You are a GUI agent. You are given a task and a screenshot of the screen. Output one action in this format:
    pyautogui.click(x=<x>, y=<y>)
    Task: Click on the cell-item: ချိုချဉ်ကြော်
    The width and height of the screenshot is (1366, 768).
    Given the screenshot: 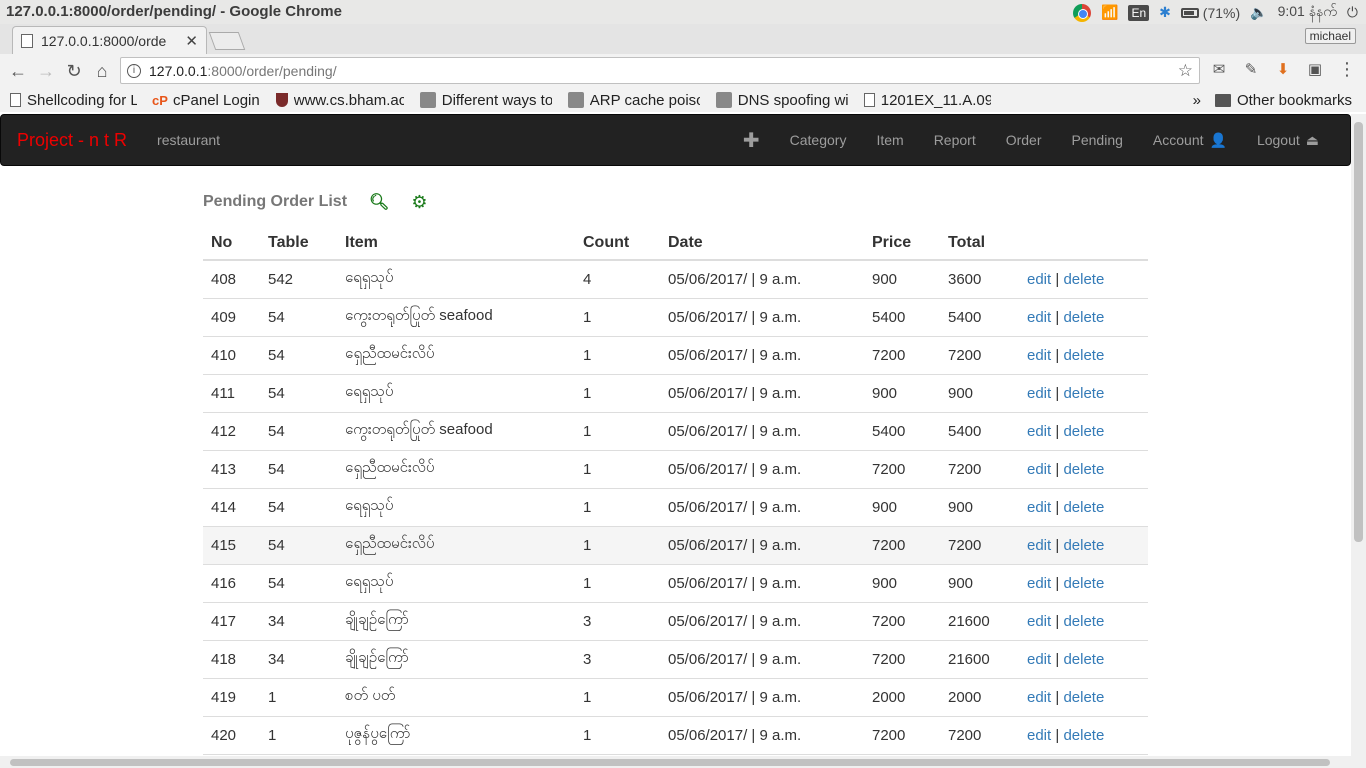 What is the action you would take?
    pyautogui.click(x=456, y=659)
    